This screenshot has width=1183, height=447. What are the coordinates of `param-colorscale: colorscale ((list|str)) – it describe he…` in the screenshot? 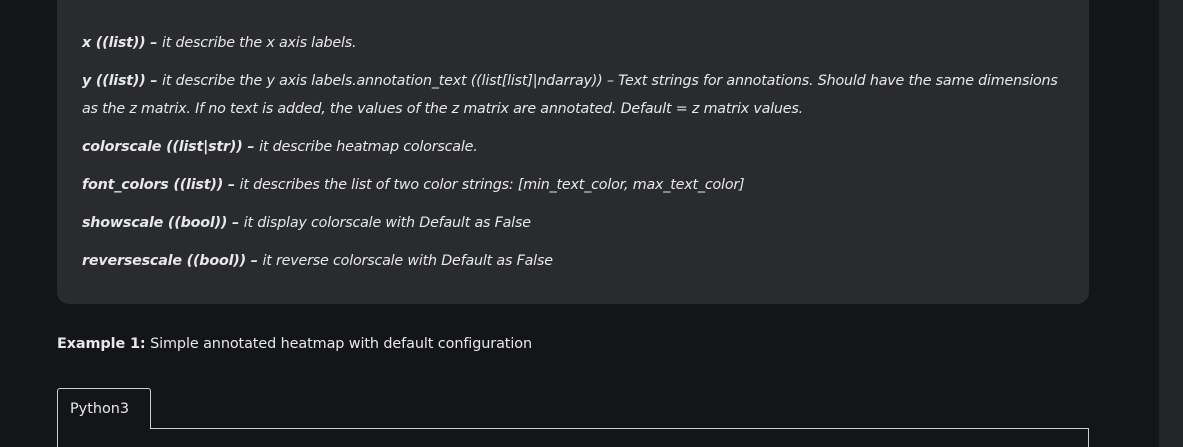 It's located at (575, 147).